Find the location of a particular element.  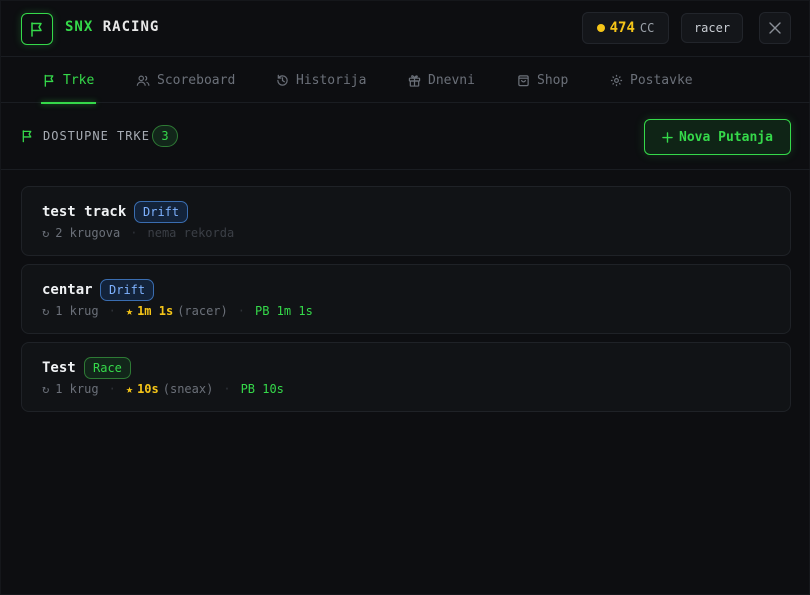

tab-label: Trke is located at coordinates (79, 80).